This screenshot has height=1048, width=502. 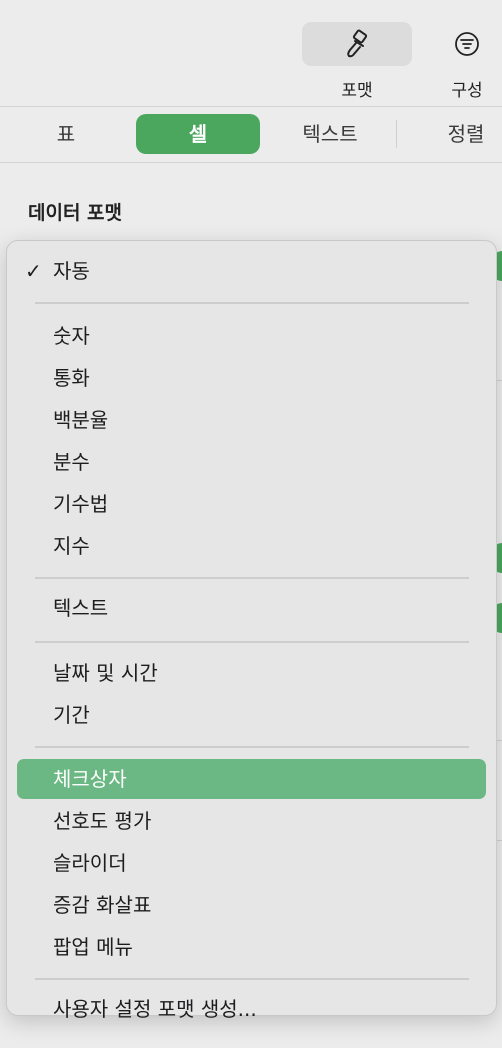 I want to click on menu-item-stepper: 증감 화살표, so click(x=251, y=905).